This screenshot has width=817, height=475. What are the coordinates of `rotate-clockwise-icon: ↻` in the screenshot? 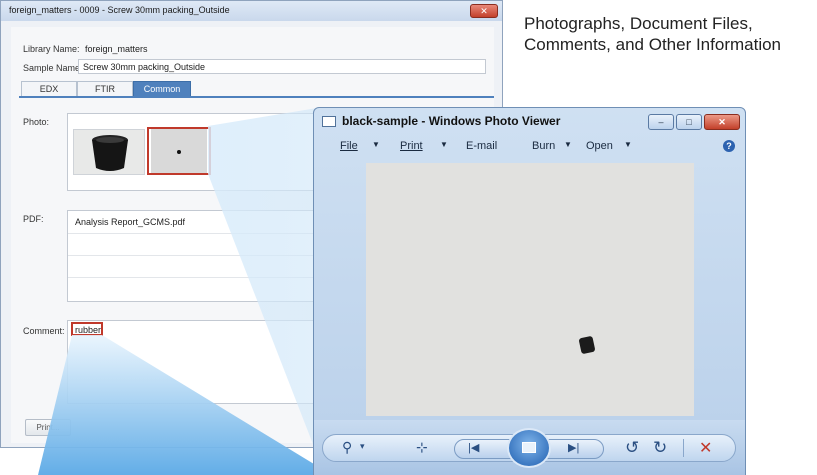 It's located at (660, 448).